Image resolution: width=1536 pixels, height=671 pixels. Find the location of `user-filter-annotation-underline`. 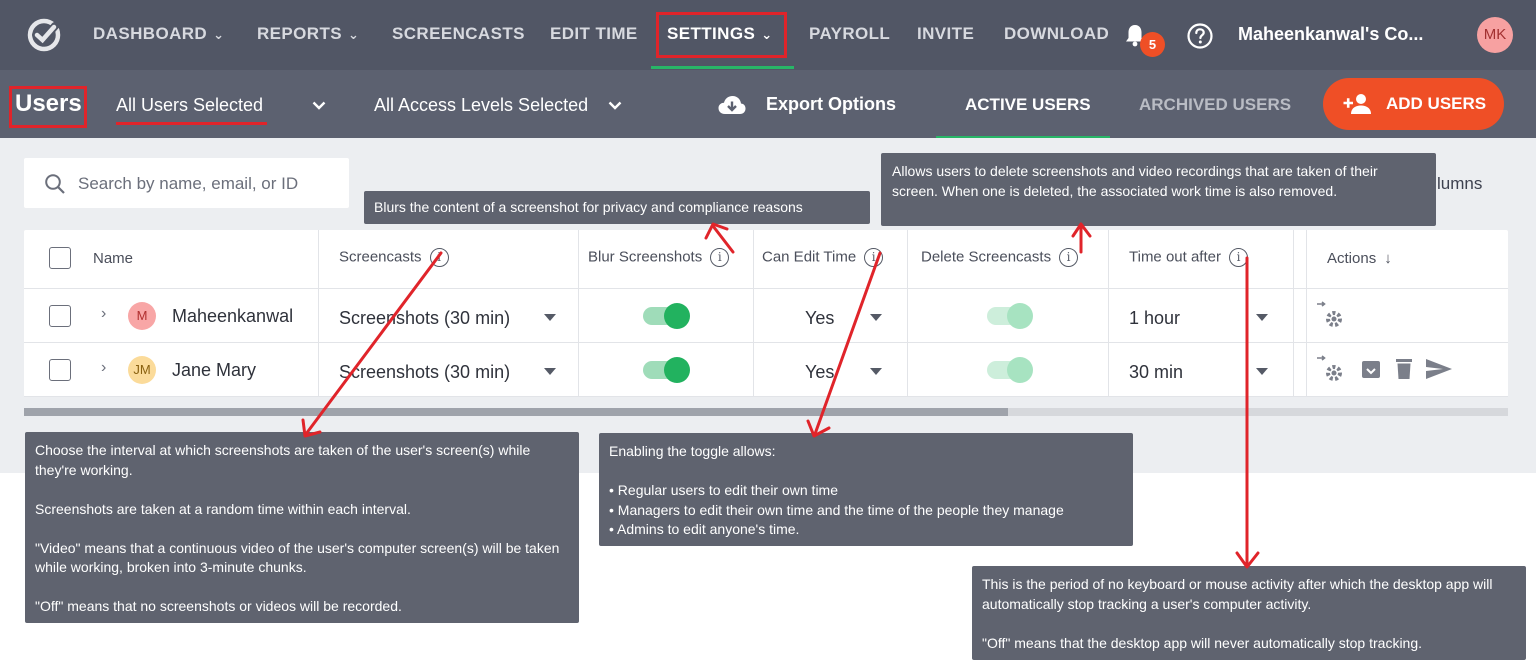

user-filter-annotation-underline is located at coordinates (191, 123).